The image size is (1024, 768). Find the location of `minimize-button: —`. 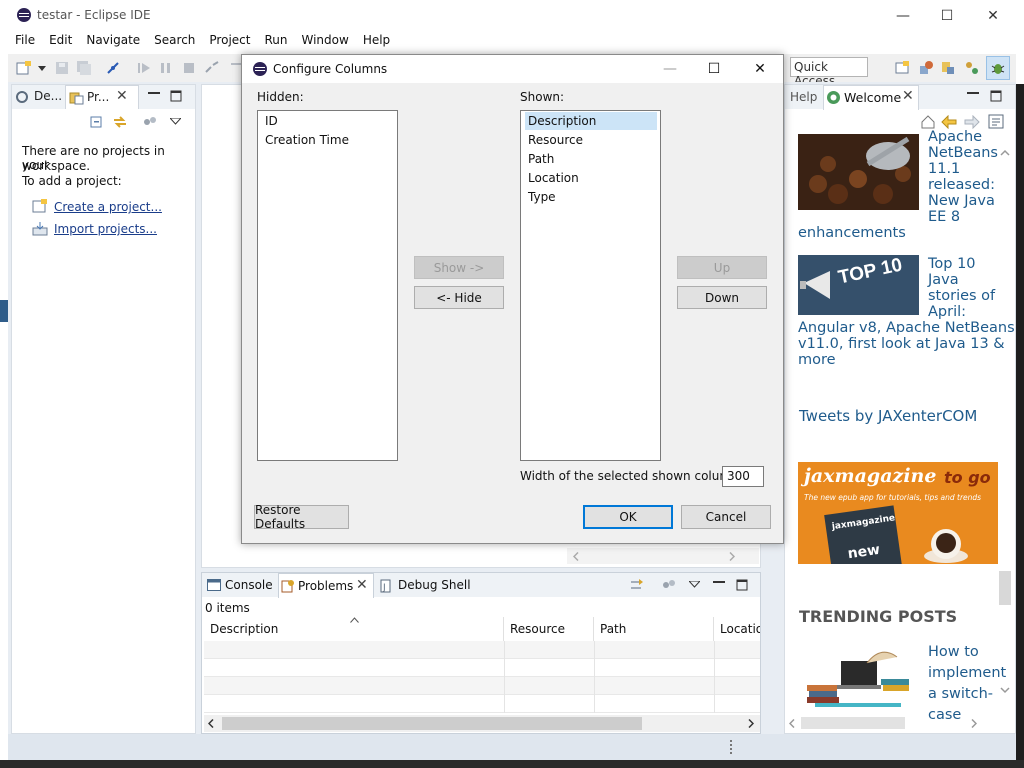

minimize-button: — is located at coordinates (903, 15).